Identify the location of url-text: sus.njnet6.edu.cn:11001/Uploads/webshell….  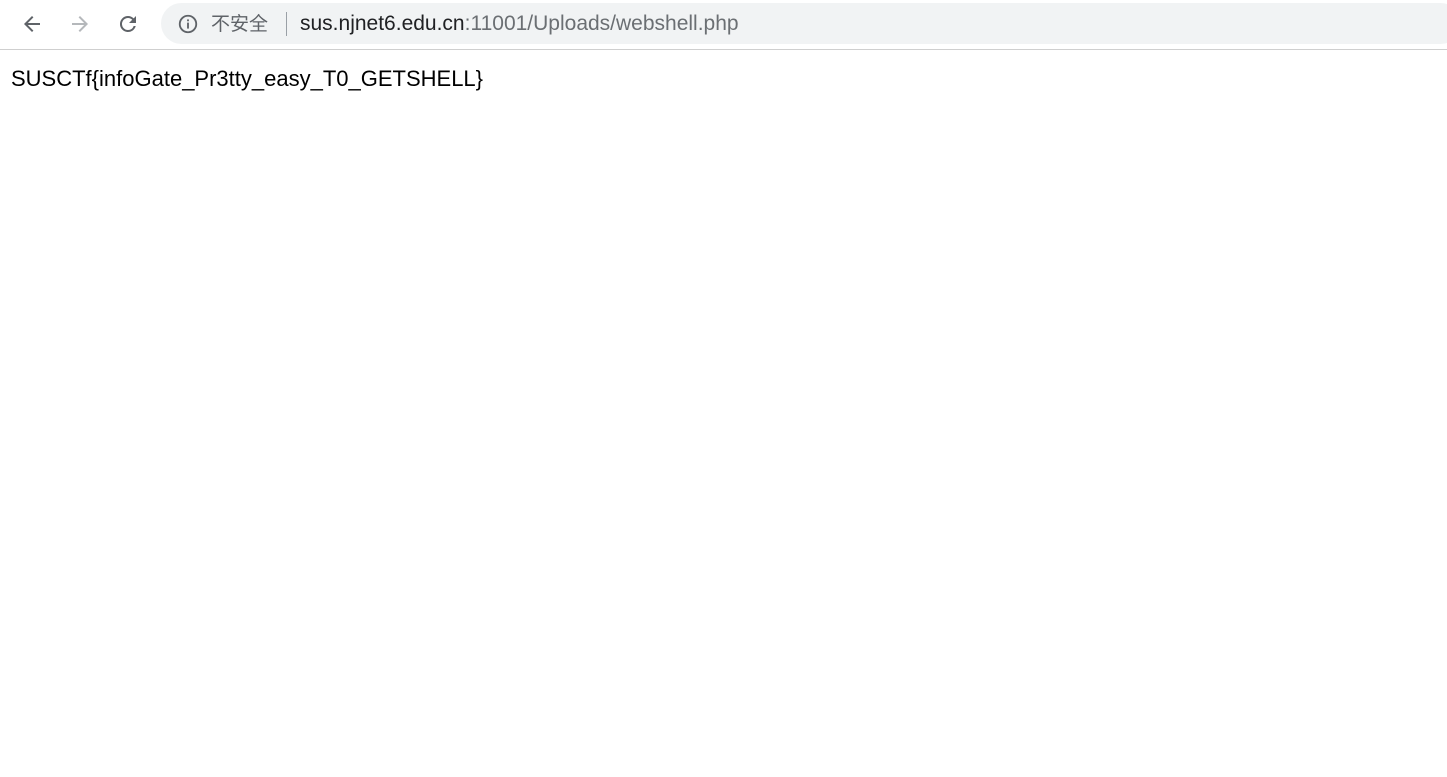
(519, 24).